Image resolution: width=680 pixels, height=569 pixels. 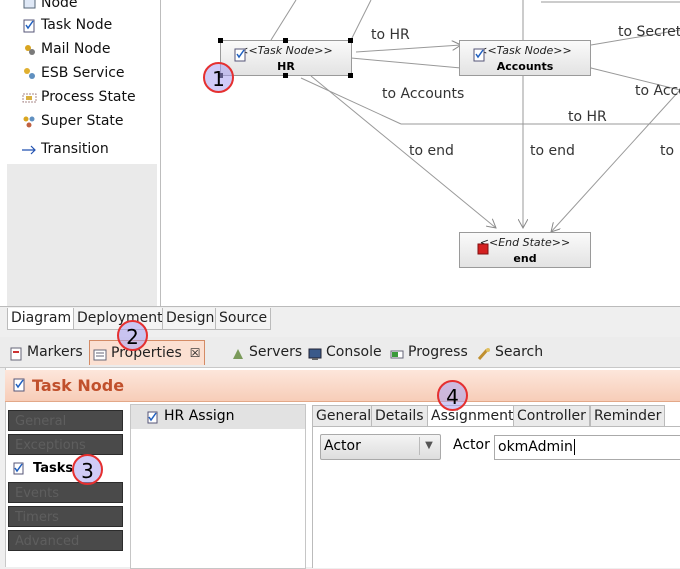 I want to click on palette-item-super-state: Super State, so click(x=73, y=121).